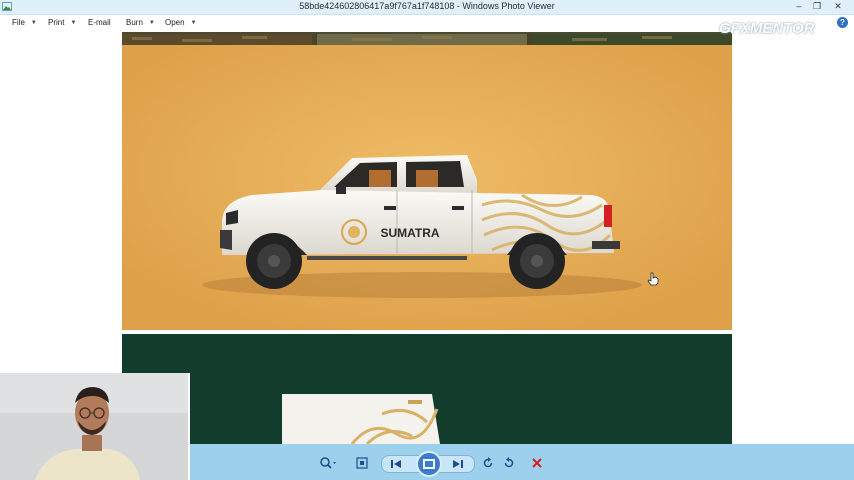 The width and height of the screenshot is (854, 480). What do you see at coordinates (767, 28) in the screenshot?
I see `gfxmentor-logo: GFXMENTOR` at bounding box center [767, 28].